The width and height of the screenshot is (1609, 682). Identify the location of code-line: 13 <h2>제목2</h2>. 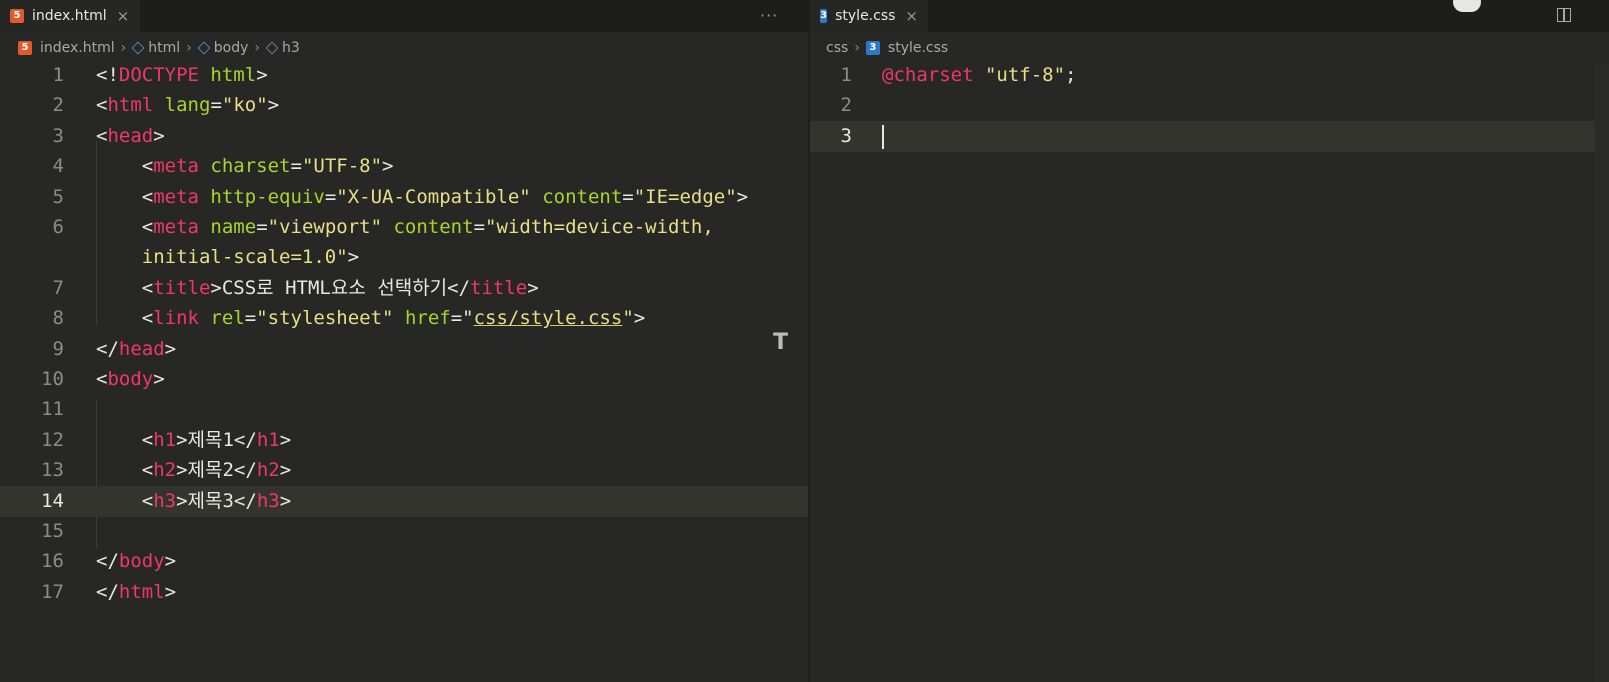
(404, 470).